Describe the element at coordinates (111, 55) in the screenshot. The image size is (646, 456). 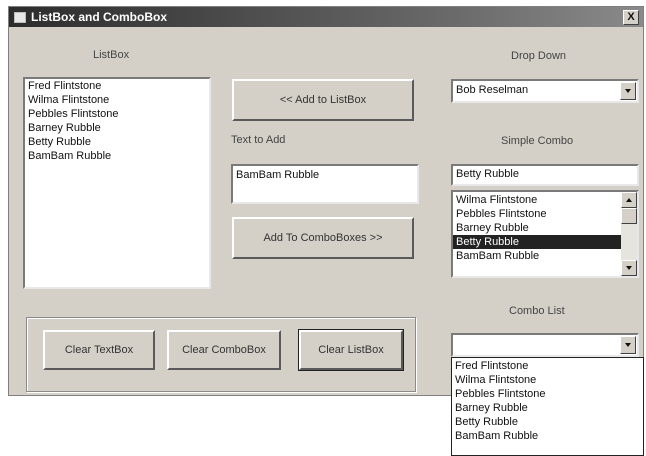
I see `listbox-label: ListBox` at that location.